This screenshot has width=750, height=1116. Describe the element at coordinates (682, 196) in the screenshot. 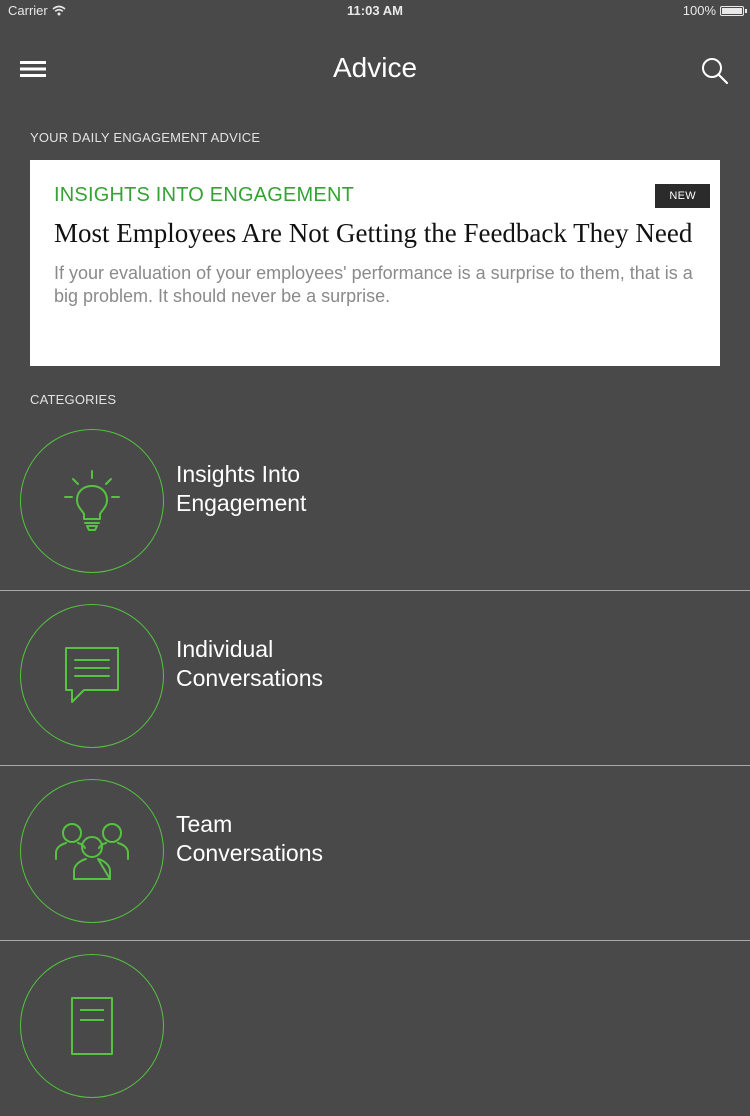

I see `new-badge: NEW` at that location.